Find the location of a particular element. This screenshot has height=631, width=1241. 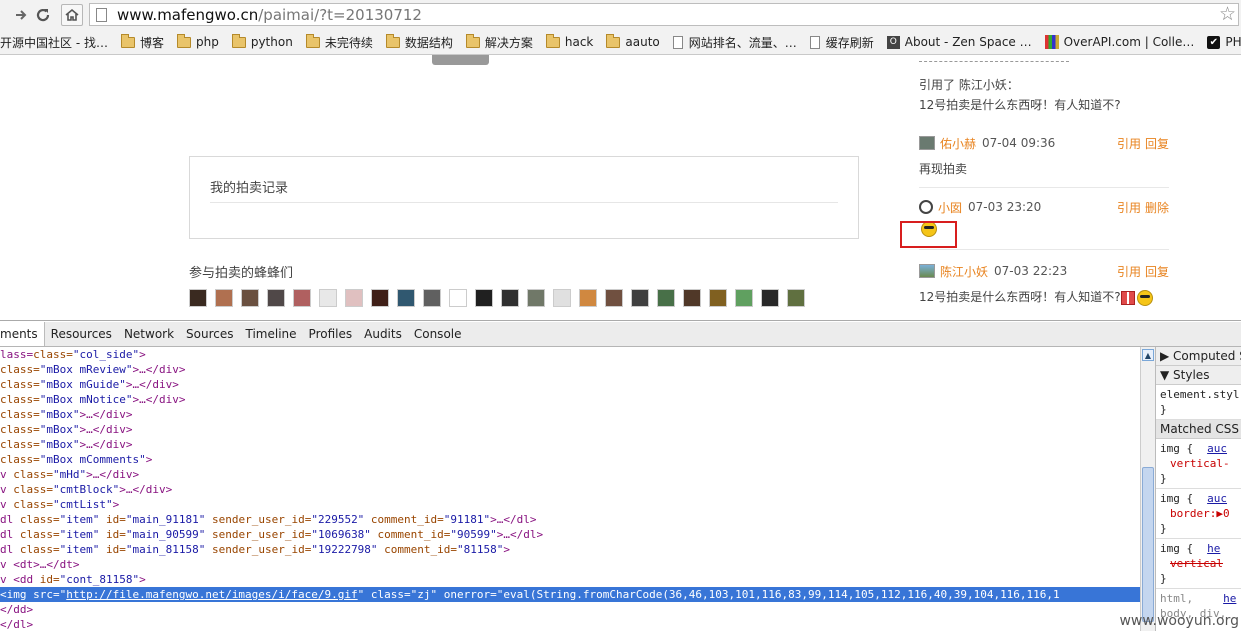

devtools-tab: Timeline is located at coordinates (271, 334).